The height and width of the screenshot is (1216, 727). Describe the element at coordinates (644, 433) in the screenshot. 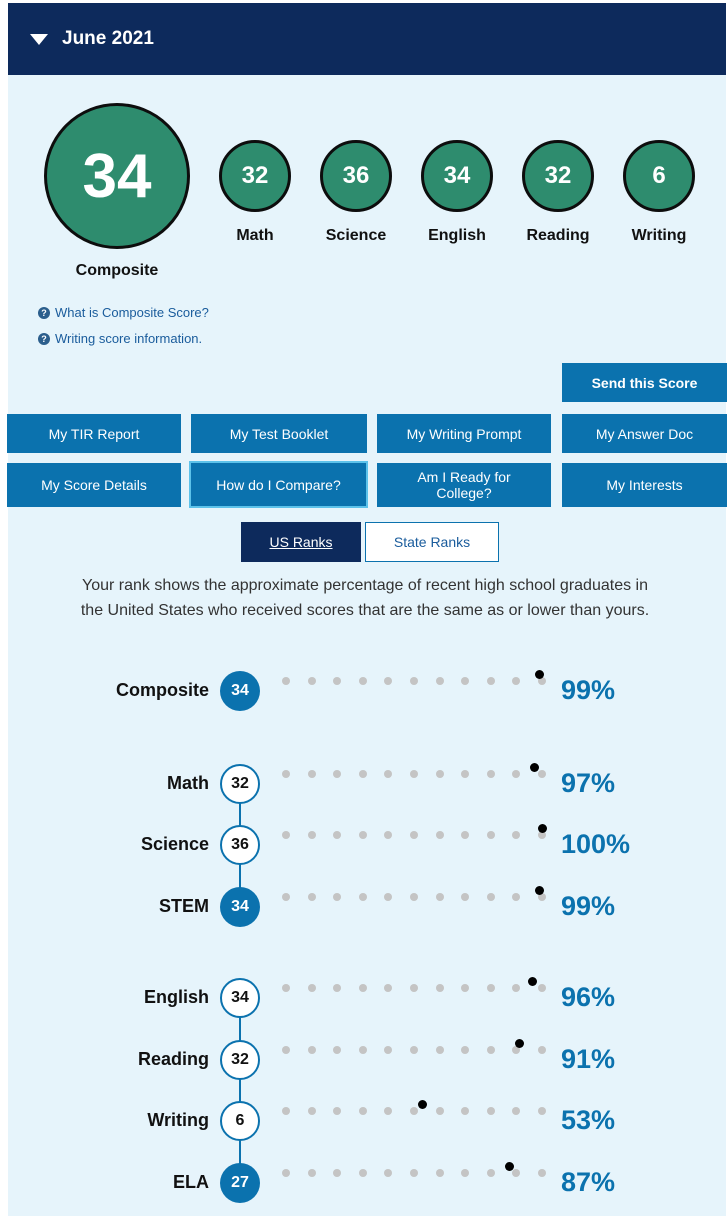

I see `answer-doc-button: My Answer Doc` at that location.